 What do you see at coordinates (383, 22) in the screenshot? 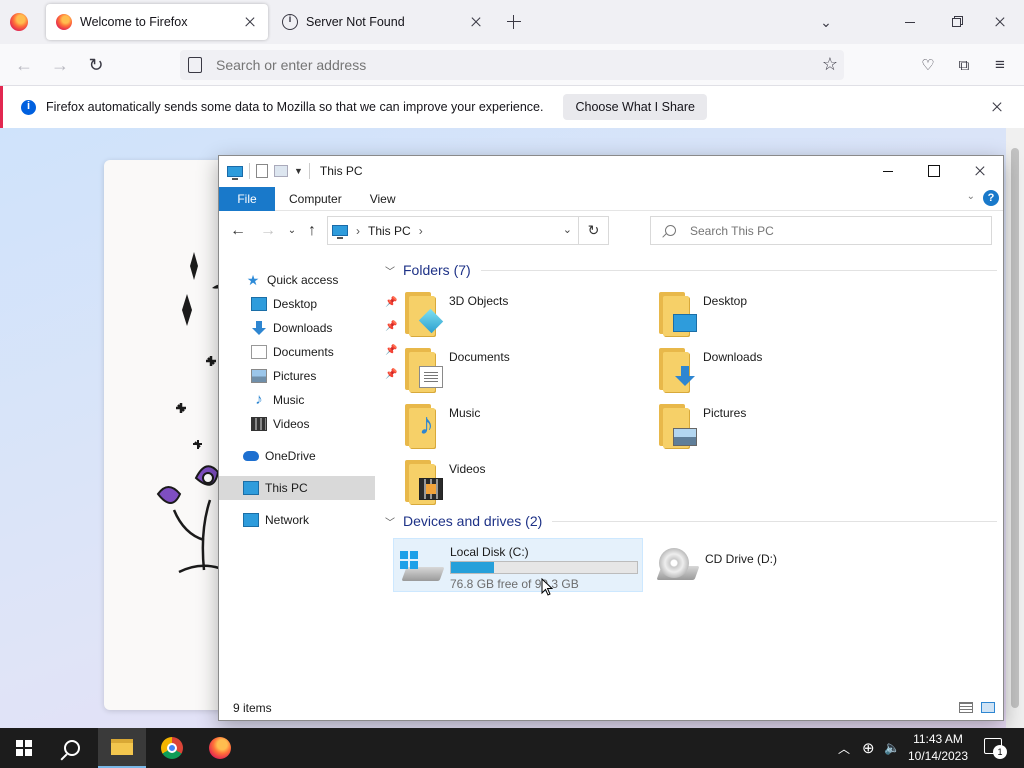
I see `tab-server-not-found: Server Not Found` at bounding box center [383, 22].